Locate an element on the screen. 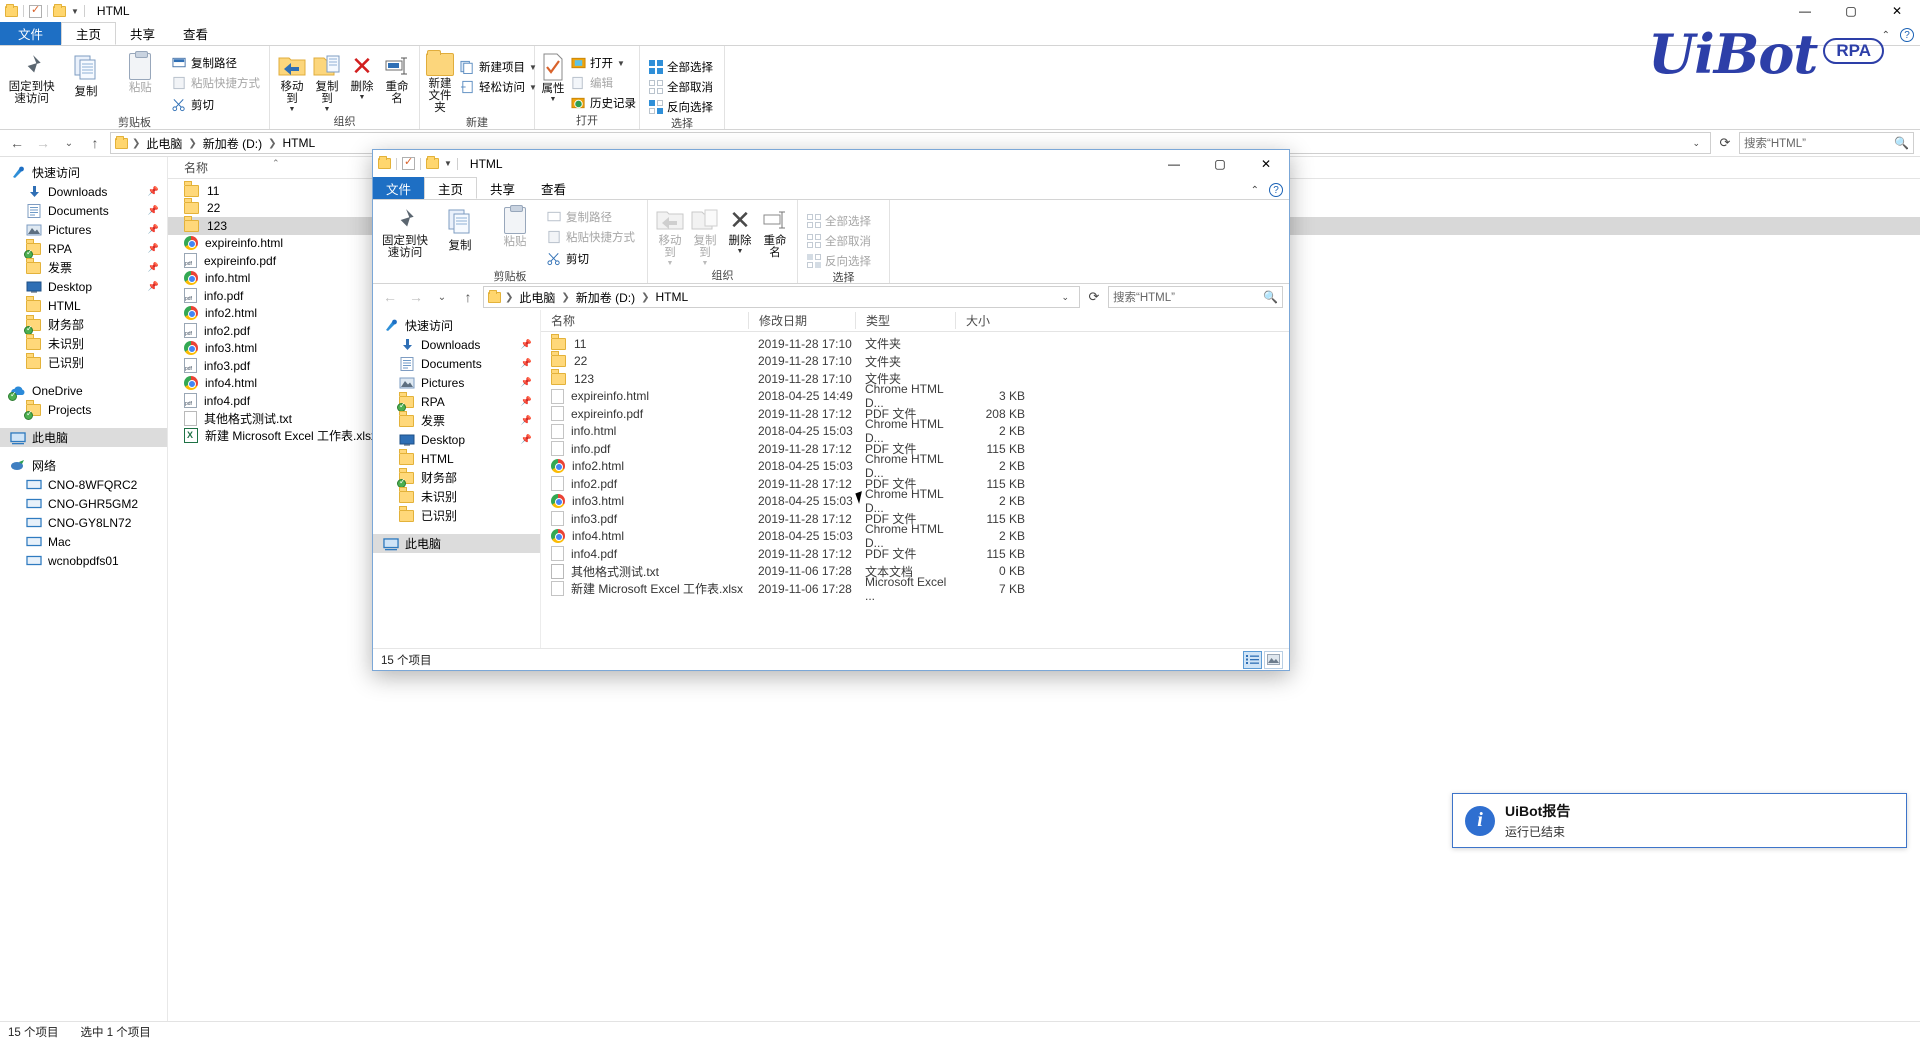  tab-share: 共享 is located at coordinates (142, 33).